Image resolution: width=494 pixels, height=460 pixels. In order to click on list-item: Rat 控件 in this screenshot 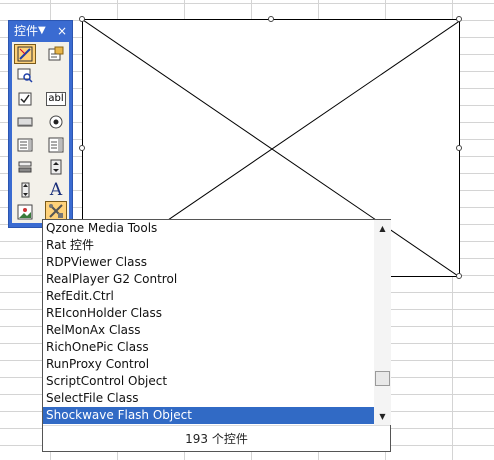, I will do `click(208, 245)`.